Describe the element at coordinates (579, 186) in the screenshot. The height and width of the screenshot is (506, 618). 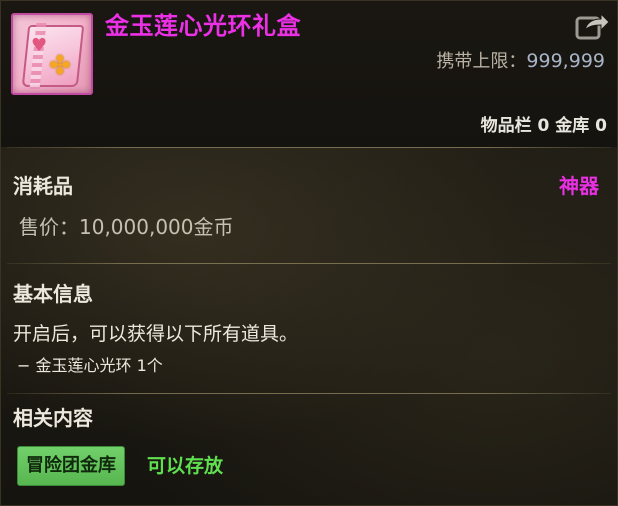
I see `item-rarity: 神器` at that location.